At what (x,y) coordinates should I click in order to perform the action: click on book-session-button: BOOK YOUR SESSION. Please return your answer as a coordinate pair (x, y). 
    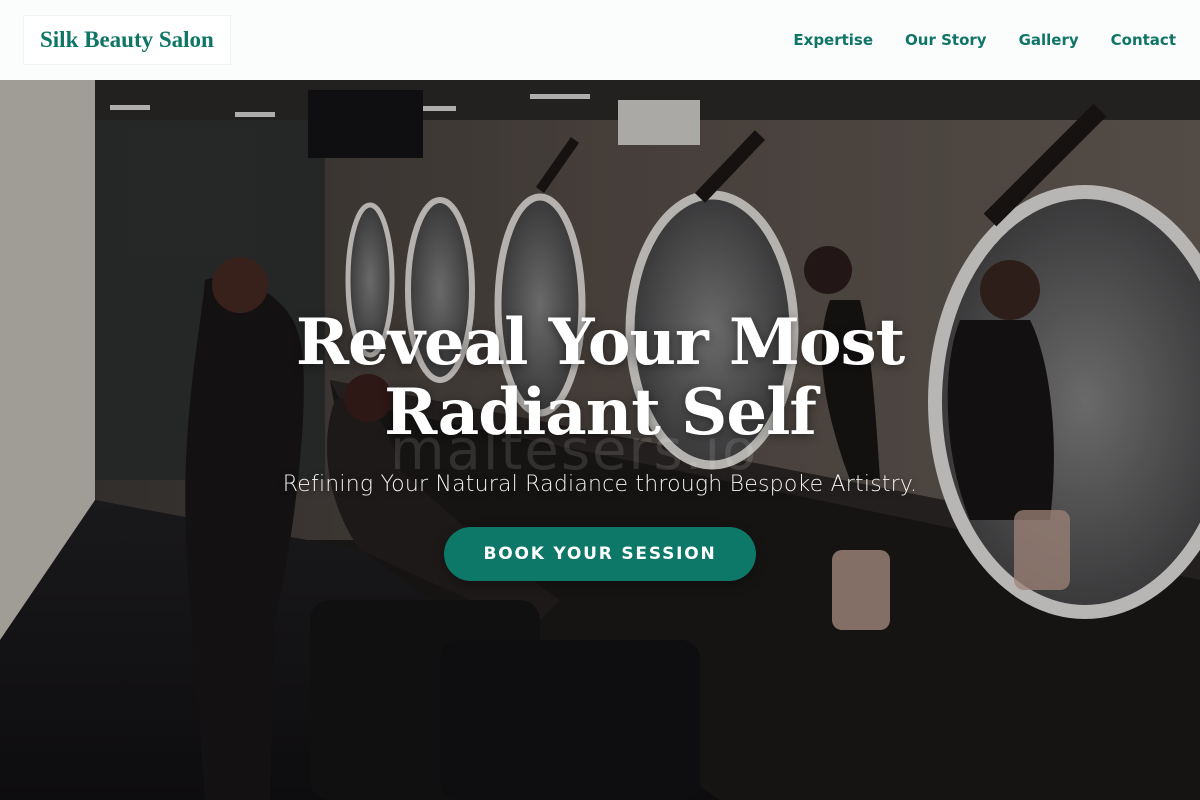
    Looking at the image, I should click on (600, 554).